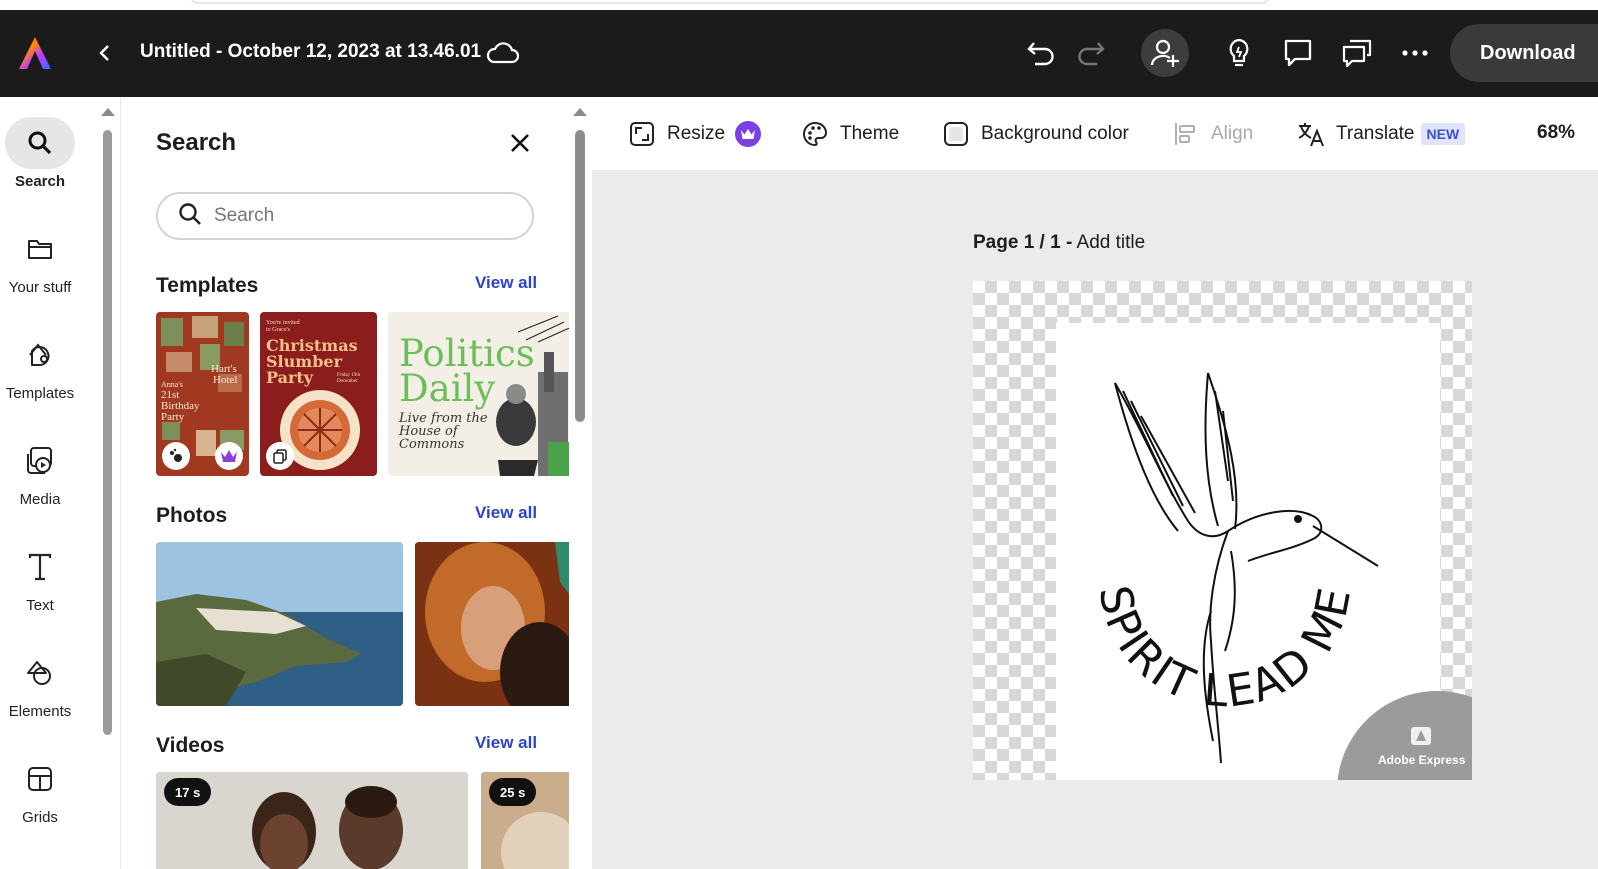 The image size is (1598, 869). What do you see at coordinates (1422, 760) in the screenshot?
I see `watermark-text: Adobe Express` at bounding box center [1422, 760].